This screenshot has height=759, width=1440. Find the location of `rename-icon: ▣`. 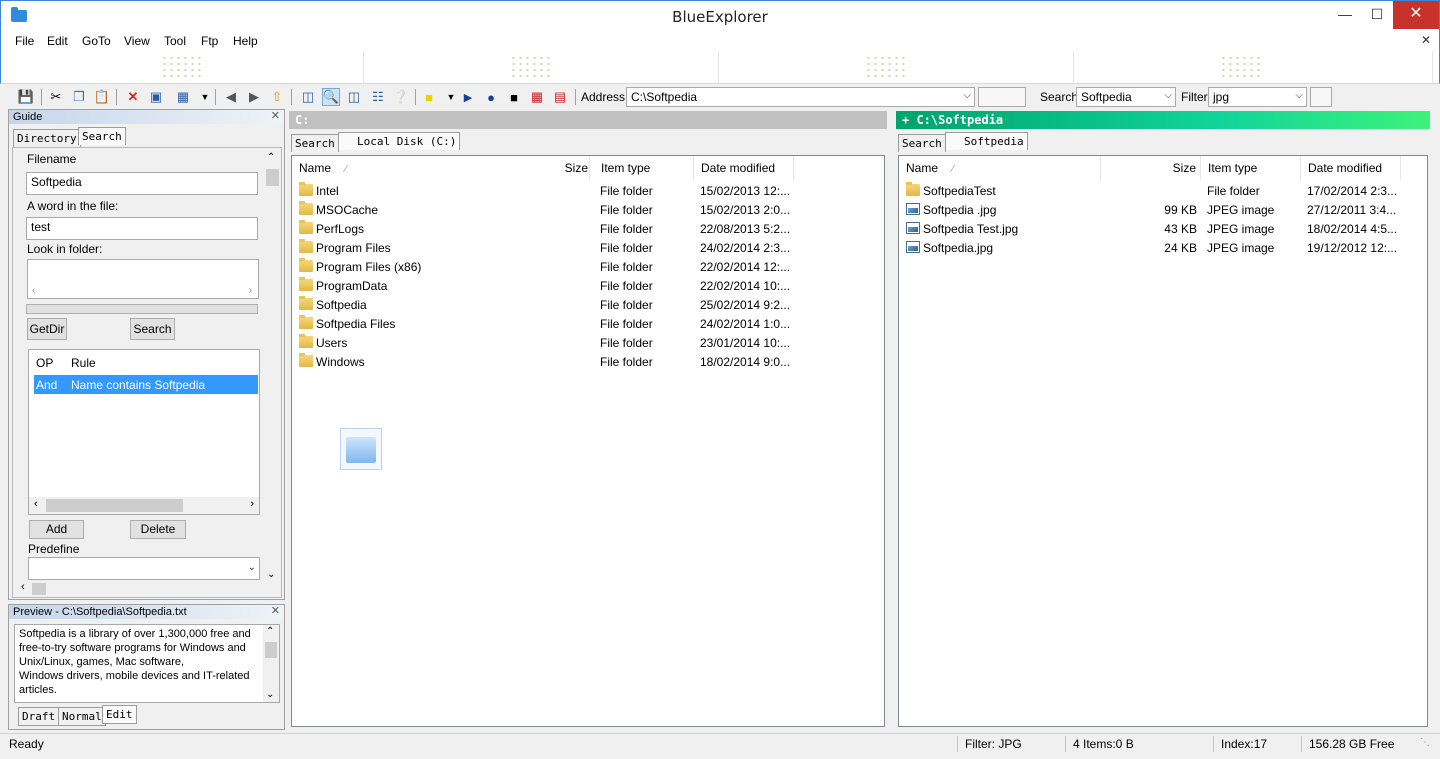

rename-icon: ▣ is located at coordinates (156, 97).